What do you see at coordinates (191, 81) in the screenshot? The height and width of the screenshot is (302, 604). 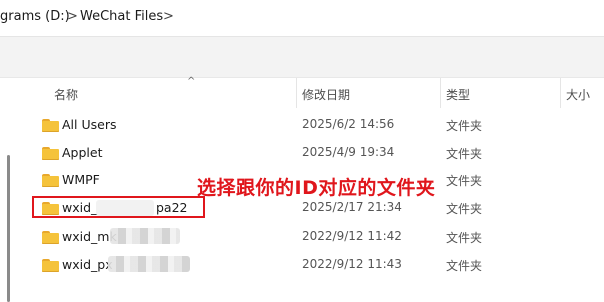 I see `sort-ascending-icon: ^` at bounding box center [191, 81].